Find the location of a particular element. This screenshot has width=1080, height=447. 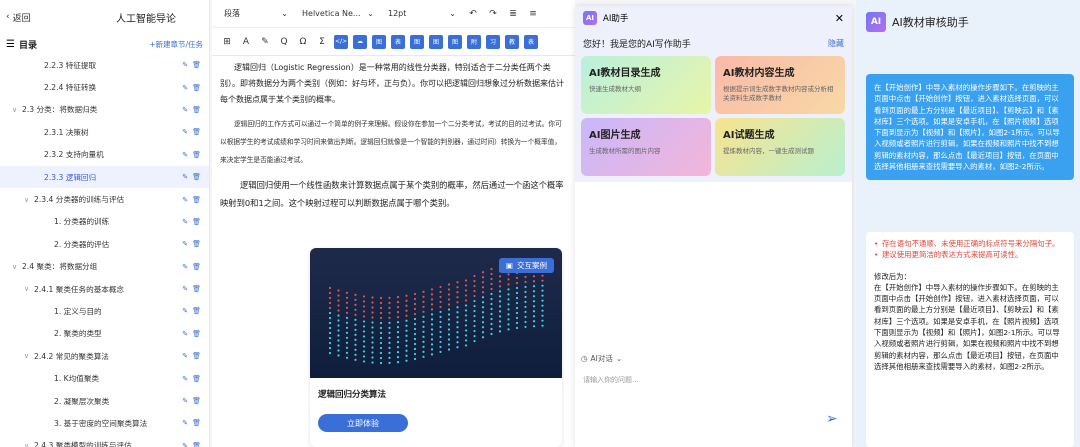

toc-item: ∨ 2.4 聚类：将数据分组 ✎ 🗑 is located at coordinates (104, 267).